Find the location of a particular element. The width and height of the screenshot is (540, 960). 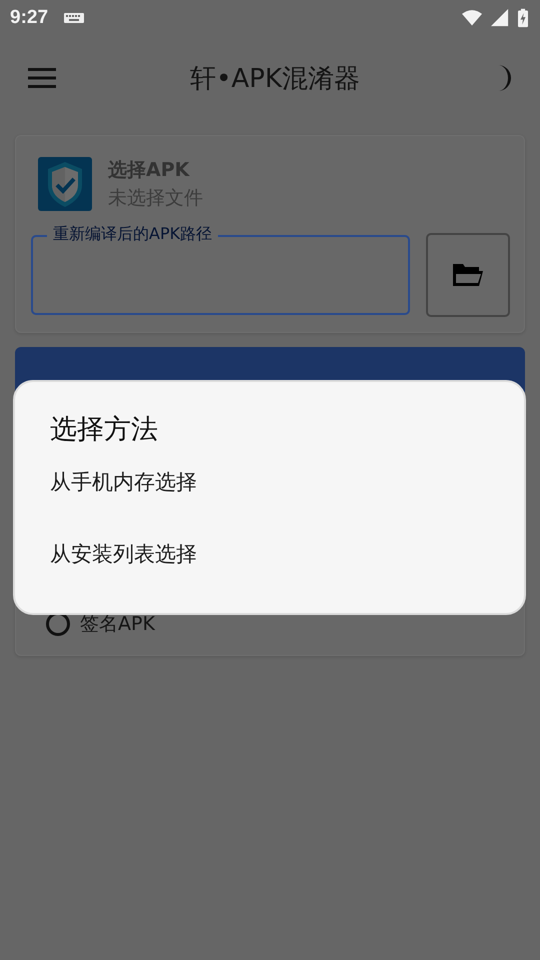

dialog-option: 从安装列表选择 is located at coordinates (123, 554).